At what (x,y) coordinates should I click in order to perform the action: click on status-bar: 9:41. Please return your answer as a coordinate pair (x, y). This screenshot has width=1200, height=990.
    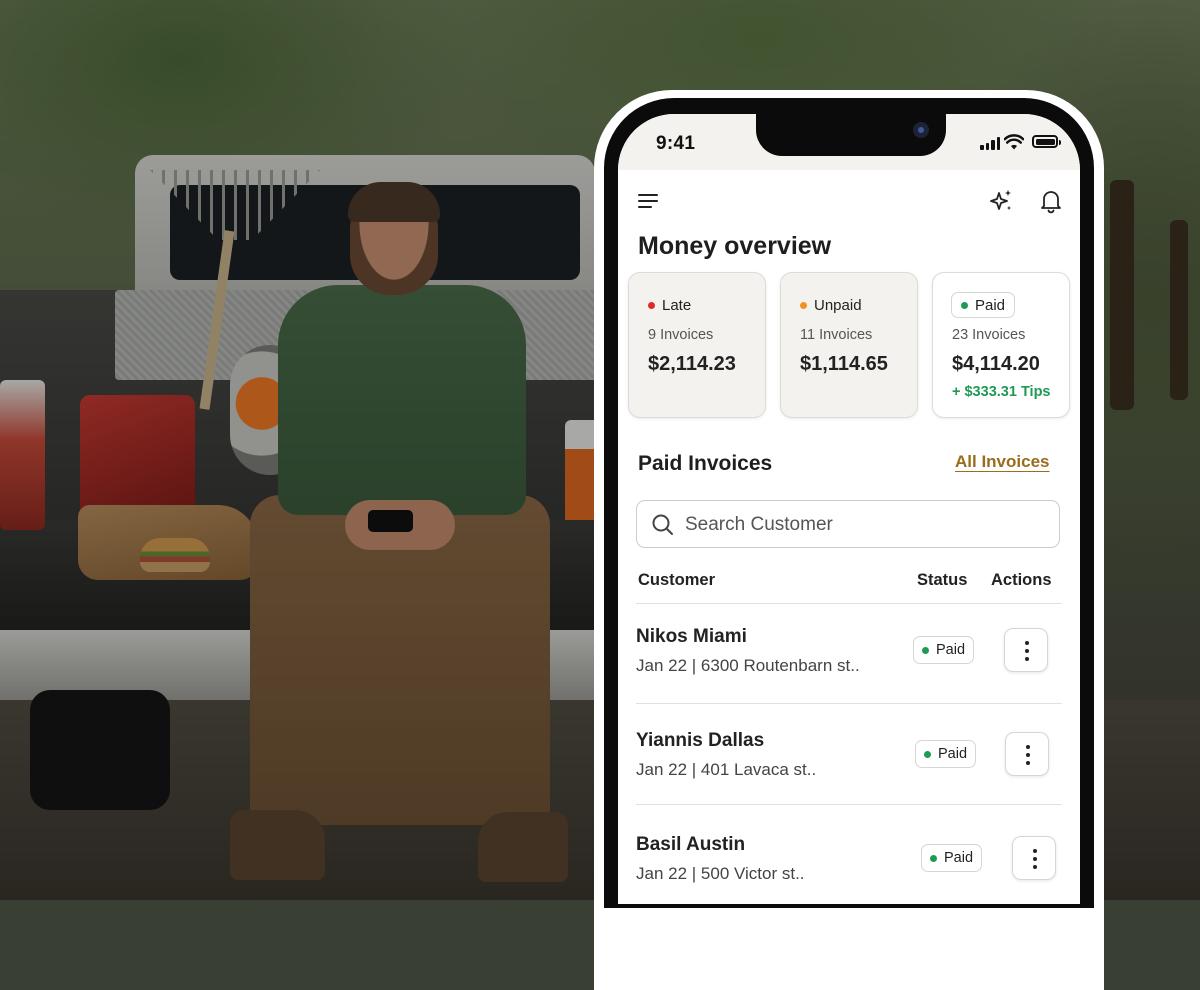
    Looking at the image, I should click on (849, 142).